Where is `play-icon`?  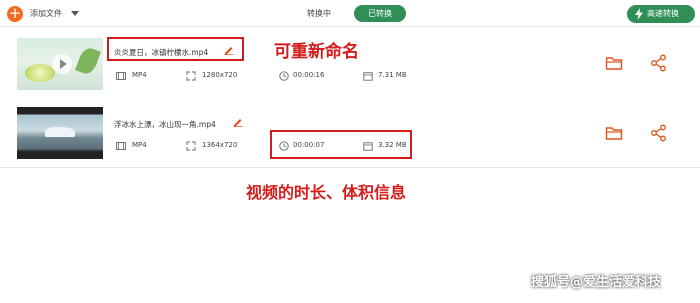 play-icon is located at coordinates (62, 64).